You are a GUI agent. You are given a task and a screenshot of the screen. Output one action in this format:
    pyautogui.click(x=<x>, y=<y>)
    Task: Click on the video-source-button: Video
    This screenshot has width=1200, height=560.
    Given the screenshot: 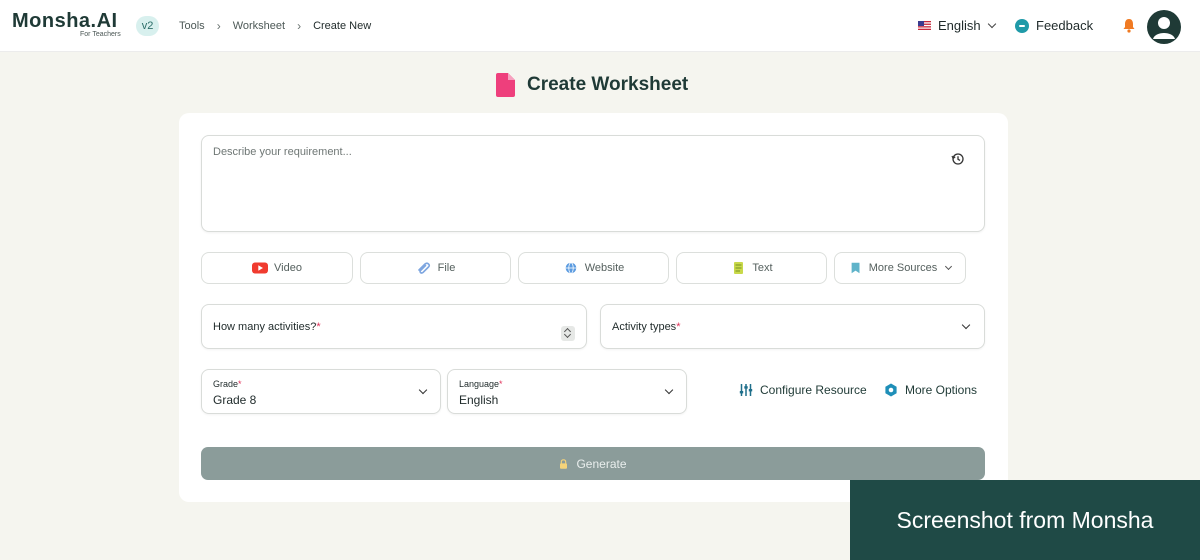 What is the action you would take?
    pyautogui.click(x=277, y=268)
    